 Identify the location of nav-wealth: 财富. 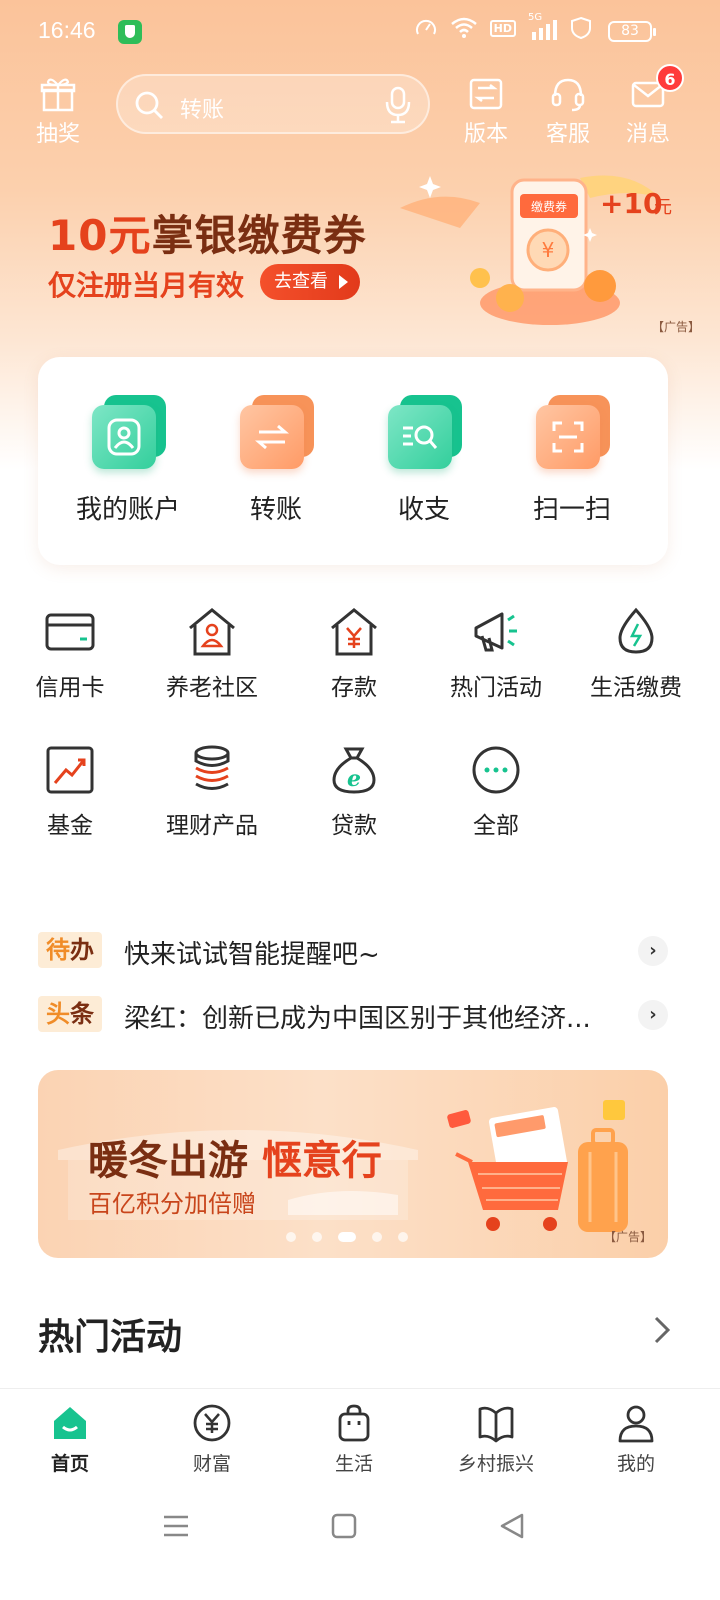
(212, 1439).